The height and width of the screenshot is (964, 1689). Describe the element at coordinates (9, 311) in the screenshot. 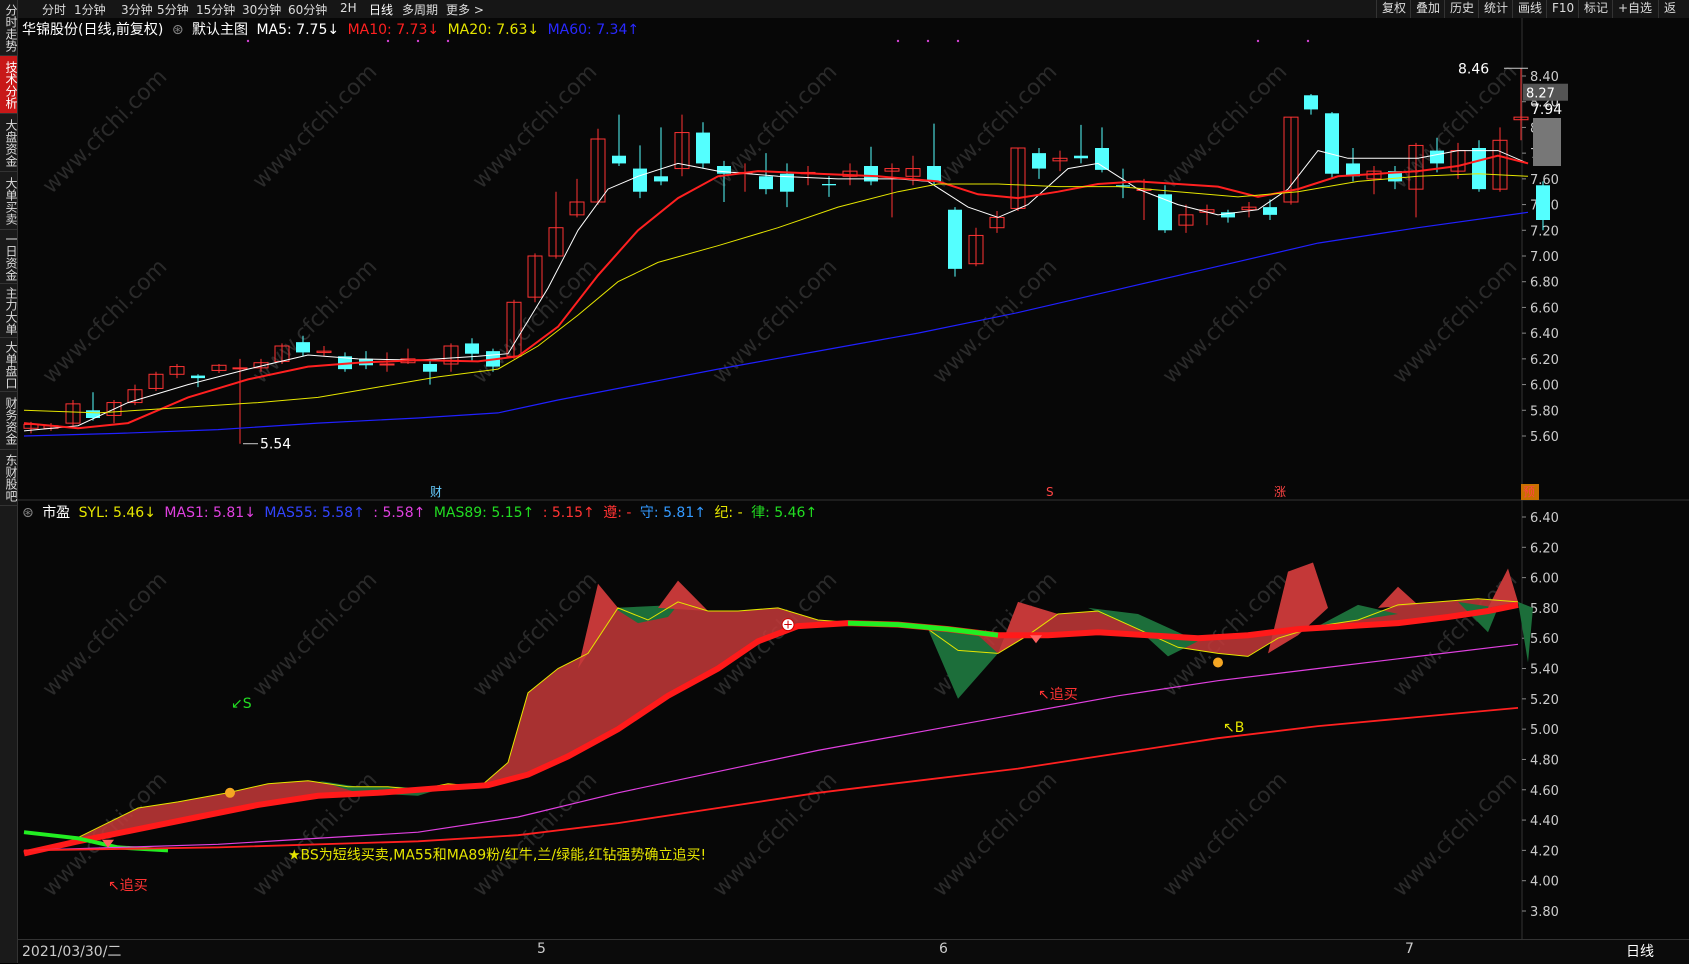

I see `sidebar-tab: 主力大单` at that location.